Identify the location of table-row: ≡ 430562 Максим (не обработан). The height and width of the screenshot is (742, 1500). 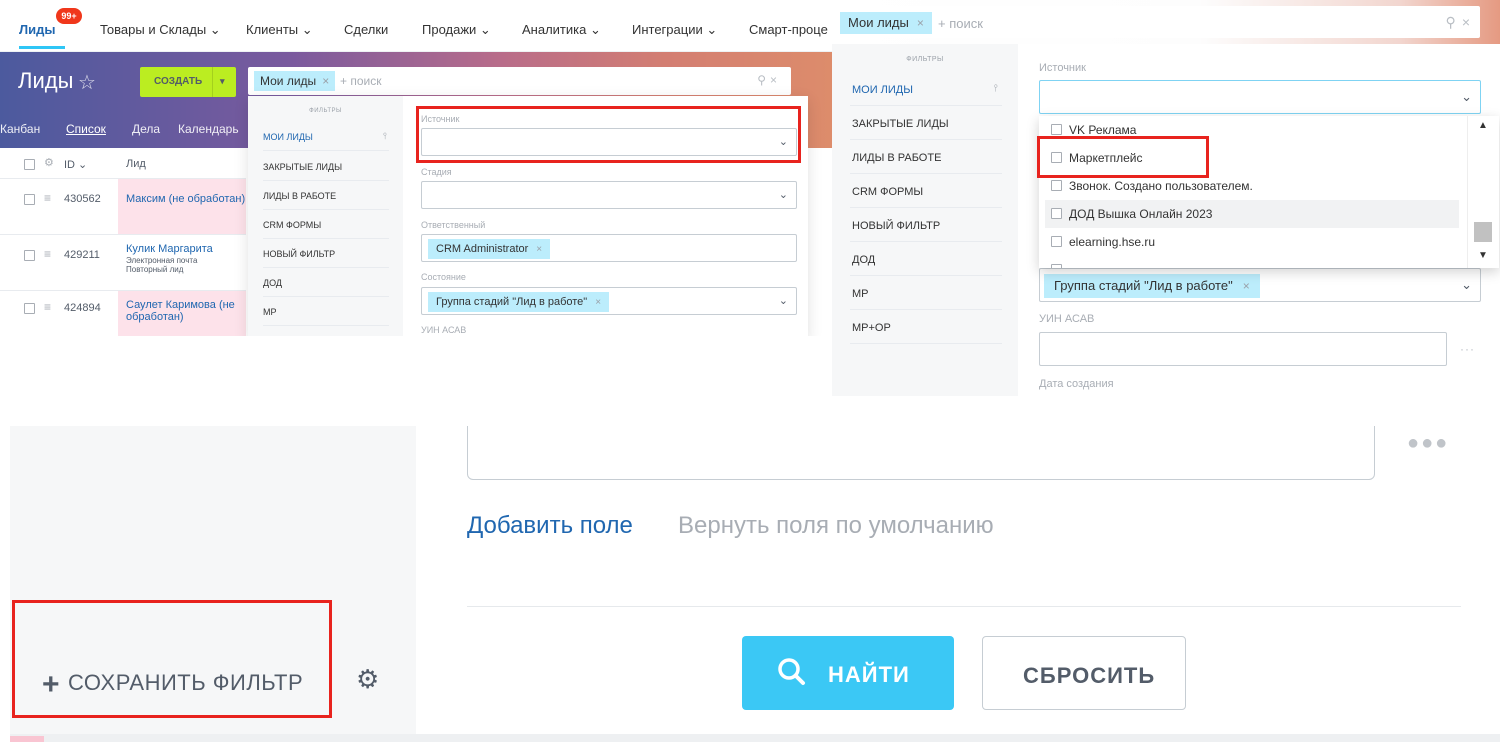
(123, 206).